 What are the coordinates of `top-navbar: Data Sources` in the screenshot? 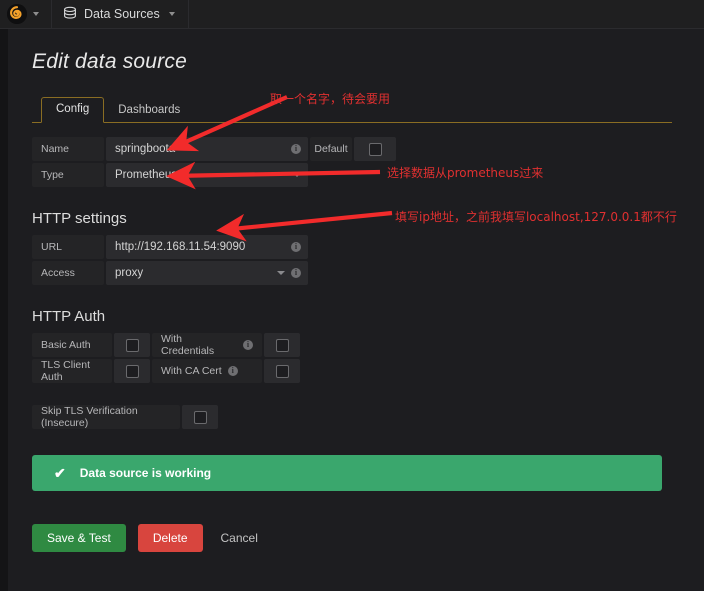 It's located at (352, 14).